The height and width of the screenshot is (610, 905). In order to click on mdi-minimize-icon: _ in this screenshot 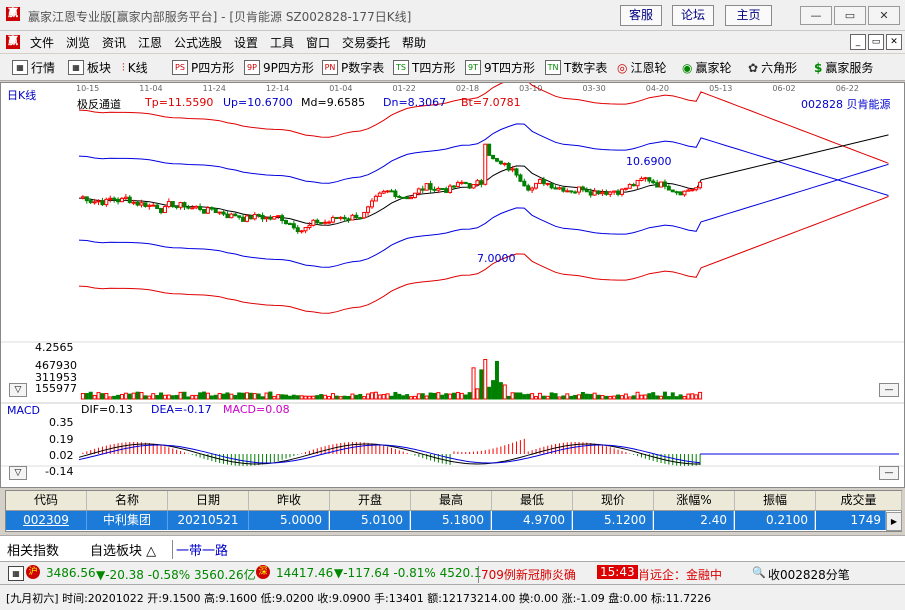, I will do `click(858, 42)`.